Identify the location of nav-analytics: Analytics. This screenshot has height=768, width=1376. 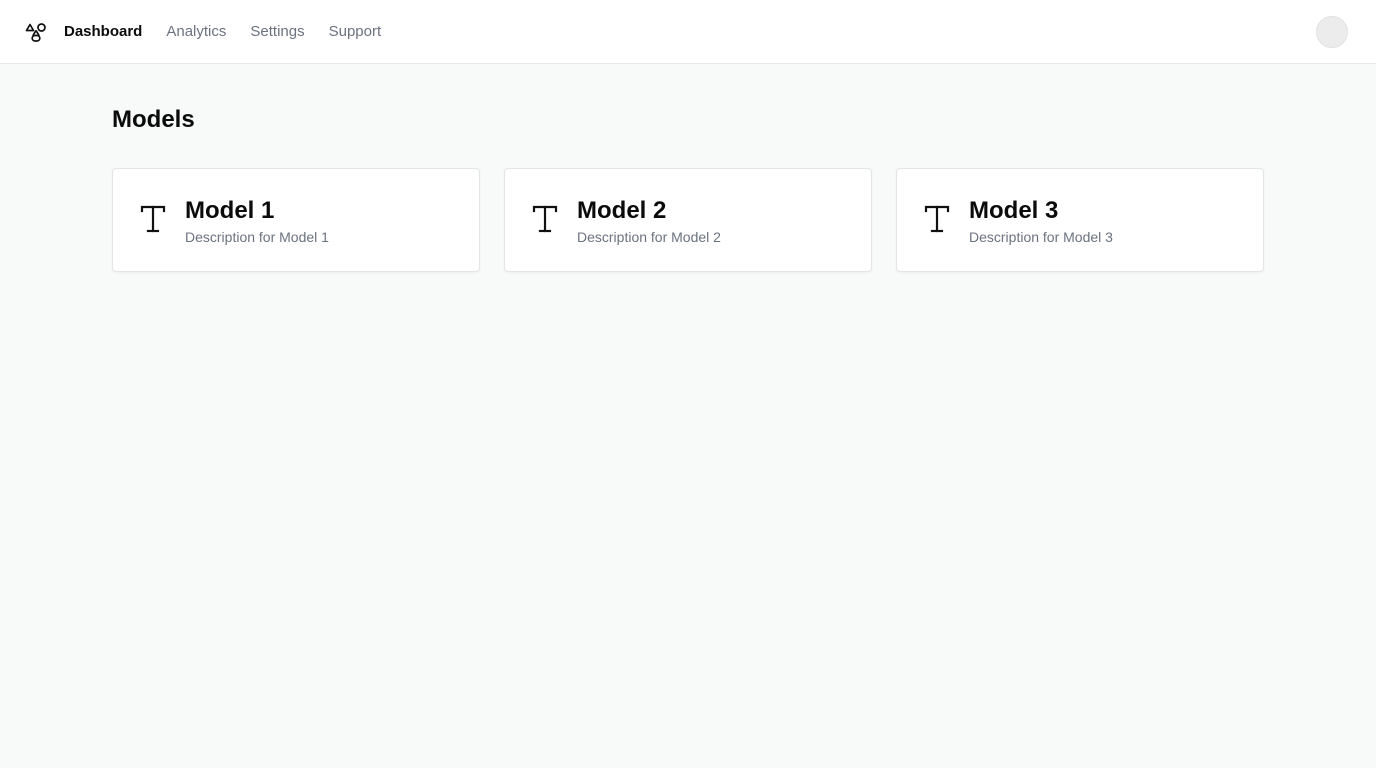
(196, 32).